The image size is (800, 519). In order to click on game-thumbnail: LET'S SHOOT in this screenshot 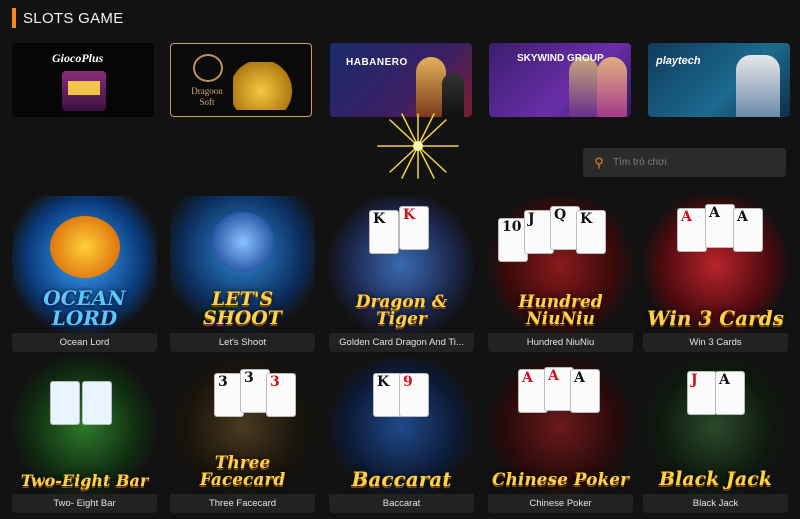, I will do `click(242, 265)`.